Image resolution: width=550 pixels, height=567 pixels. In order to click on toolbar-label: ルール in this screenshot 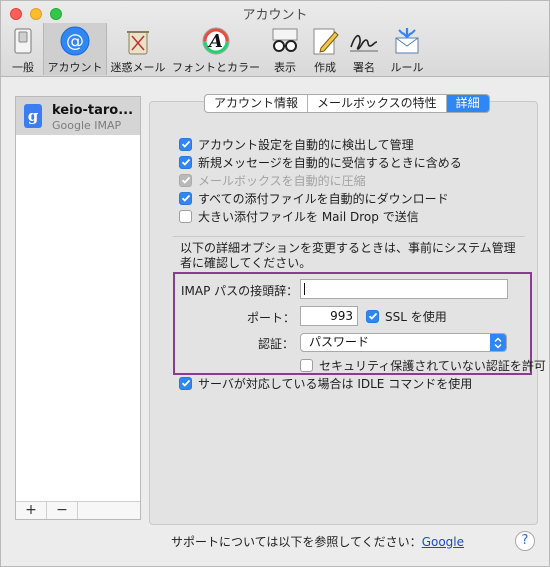, I will do `click(407, 67)`.